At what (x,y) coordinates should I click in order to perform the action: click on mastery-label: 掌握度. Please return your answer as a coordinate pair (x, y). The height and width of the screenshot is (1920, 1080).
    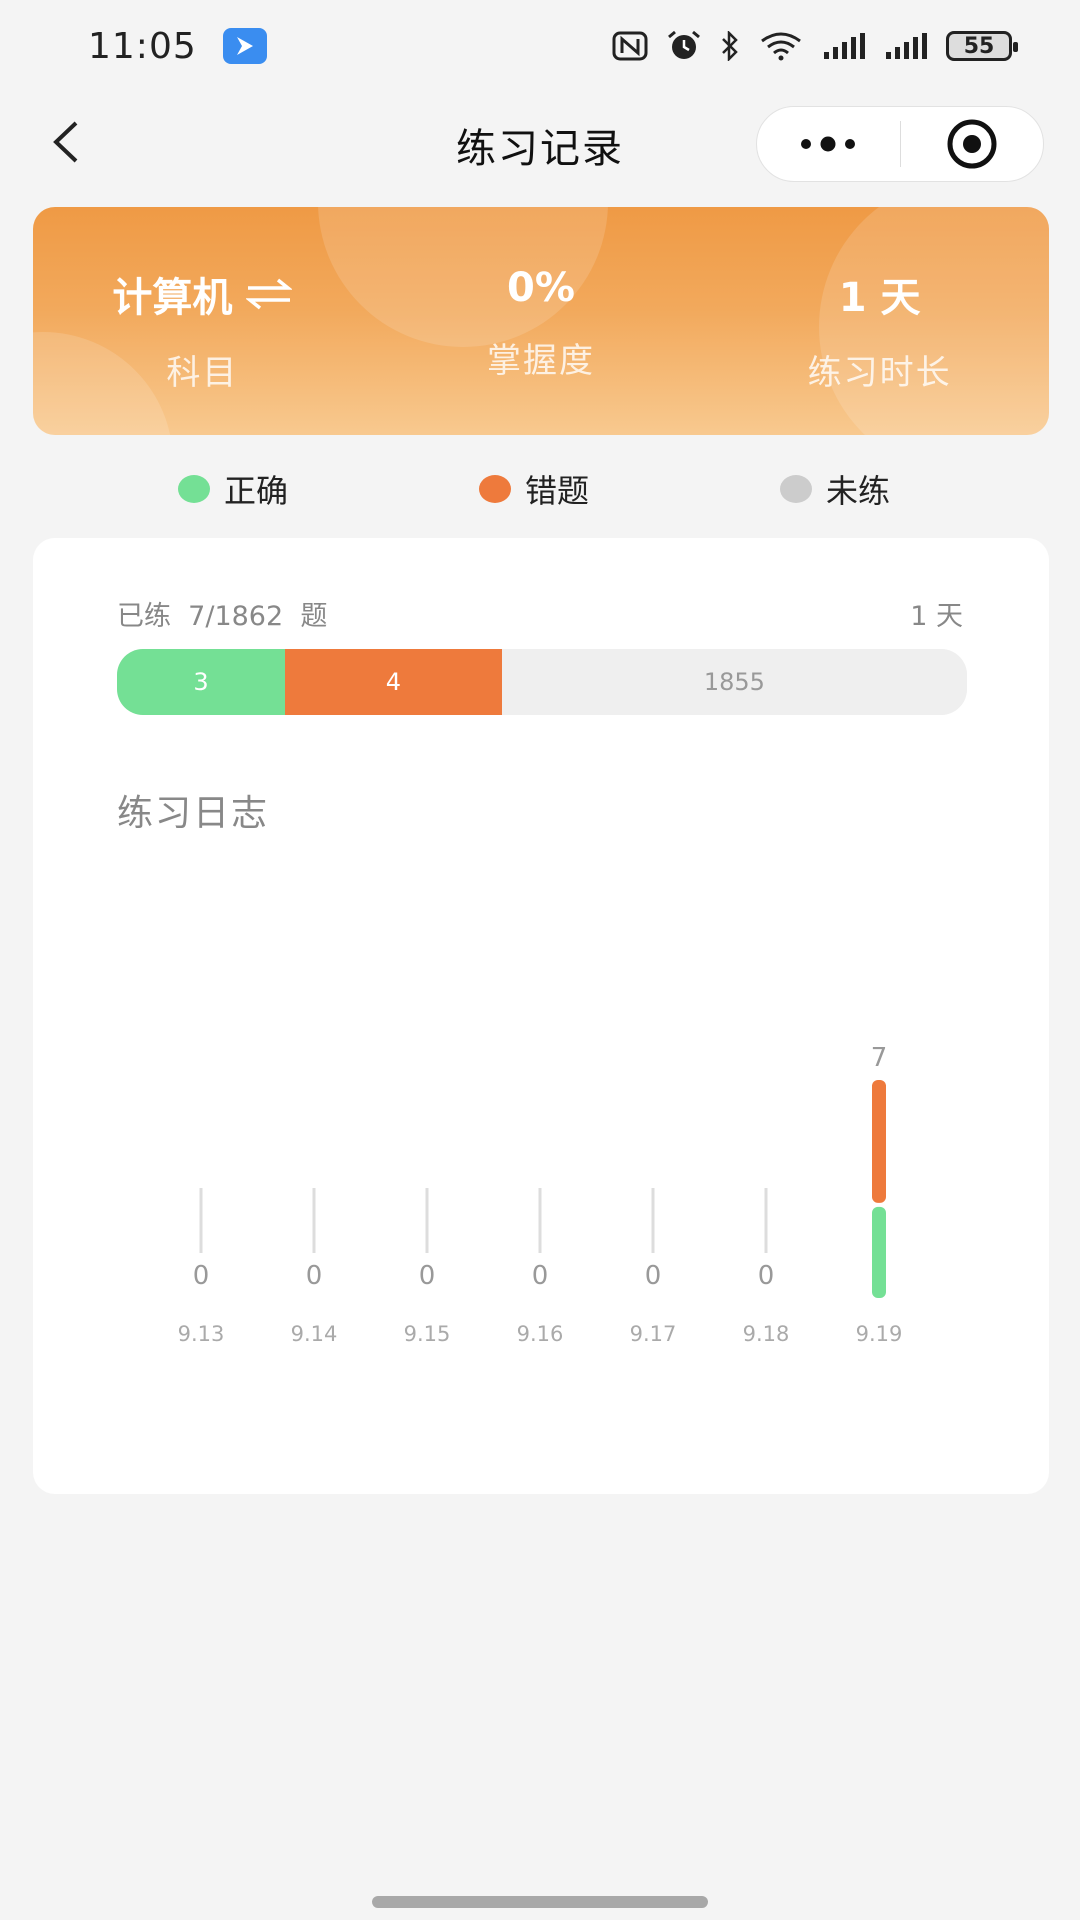
    Looking at the image, I should click on (541, 361).